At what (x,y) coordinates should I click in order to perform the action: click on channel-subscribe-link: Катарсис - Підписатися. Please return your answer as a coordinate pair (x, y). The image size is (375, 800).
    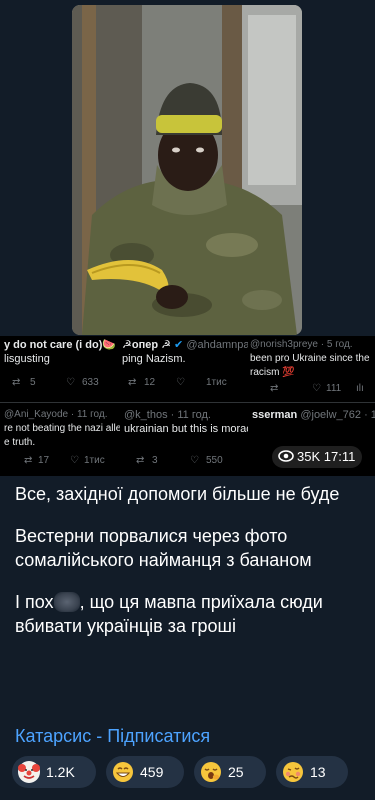
    Looking at the image, I should click on (112, 736).